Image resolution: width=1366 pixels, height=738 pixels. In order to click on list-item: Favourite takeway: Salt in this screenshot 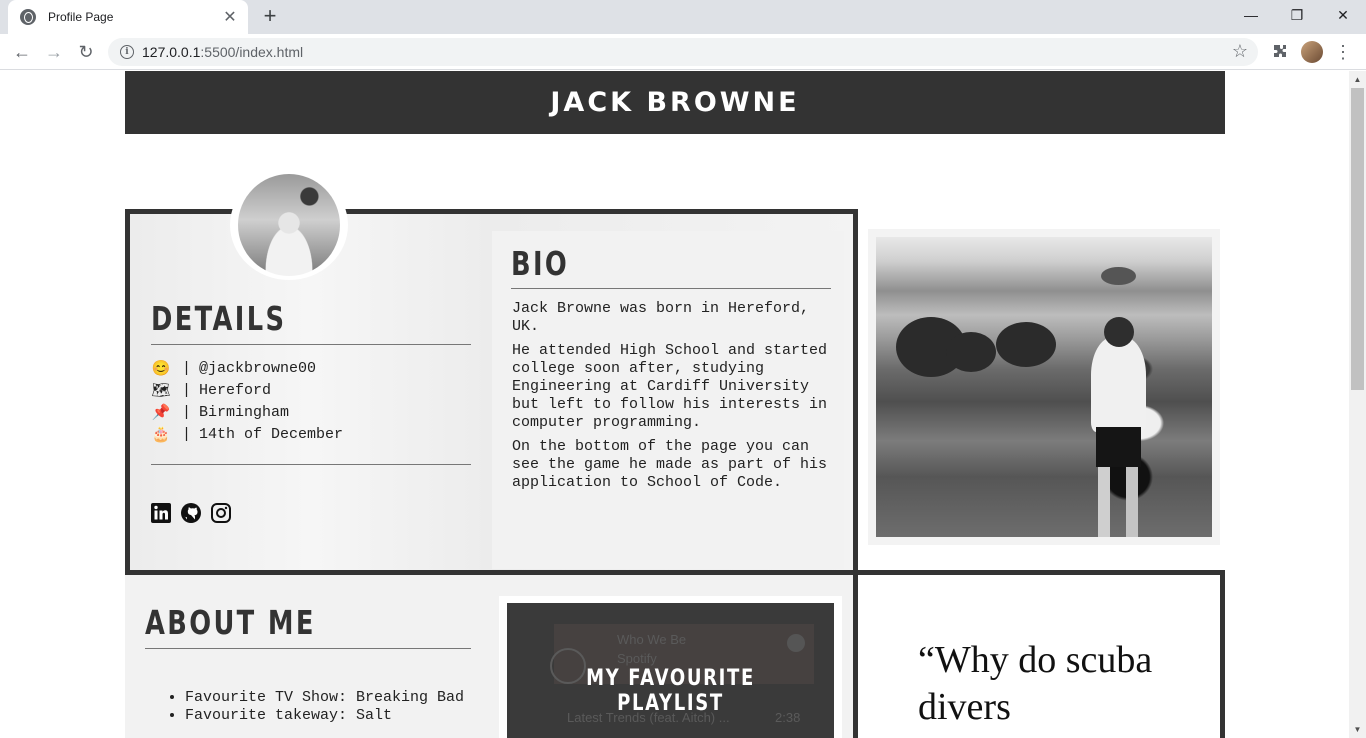, I will do `click(325, 716)`.